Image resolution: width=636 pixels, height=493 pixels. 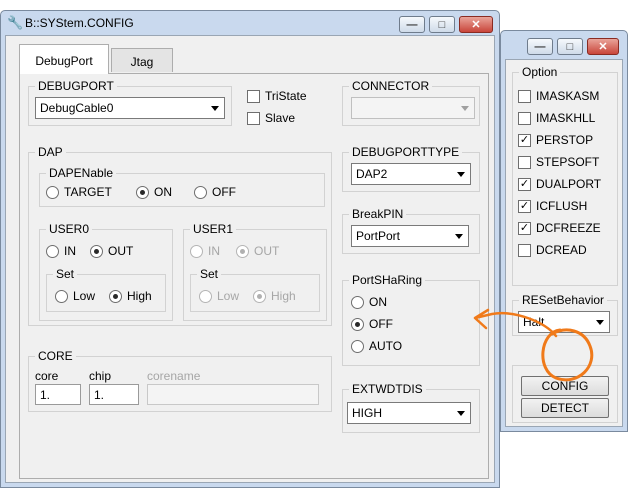 I want to click on option-checkbox-dcread: DCREAD, so click(x=552, y=250).